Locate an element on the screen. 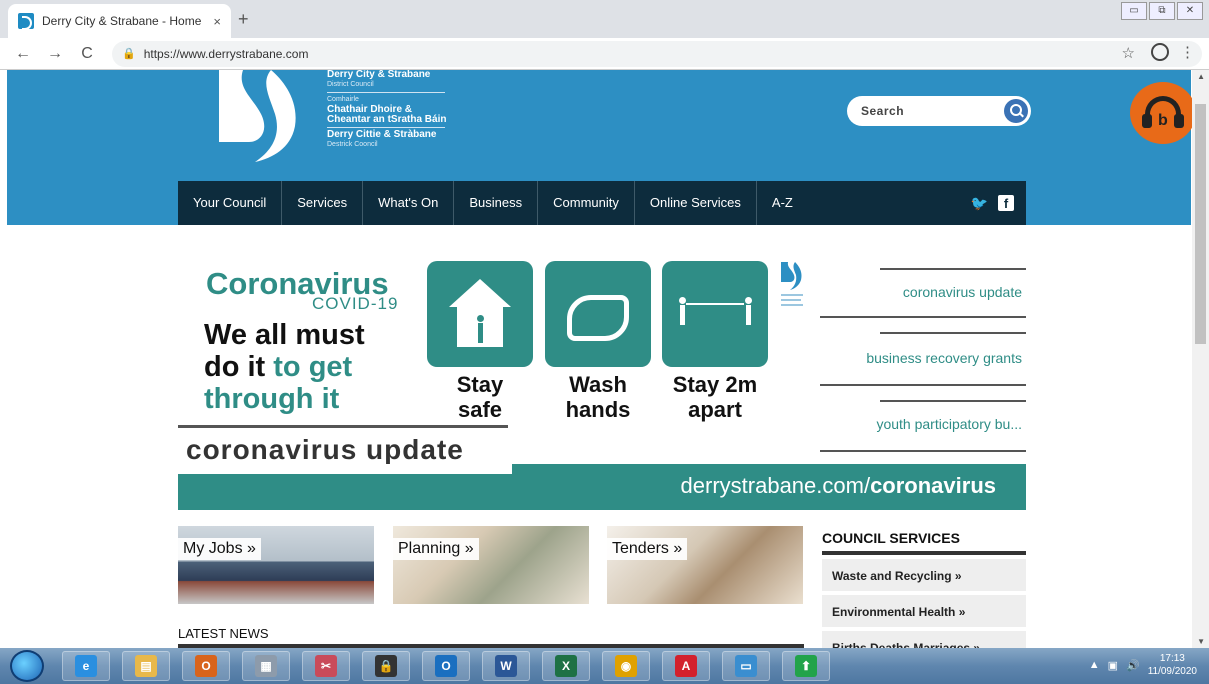 Image resolution: width=1209 pixels, height=684 pixels. tile-tenders-label: Tenders » is located at coordinates (647, 549).